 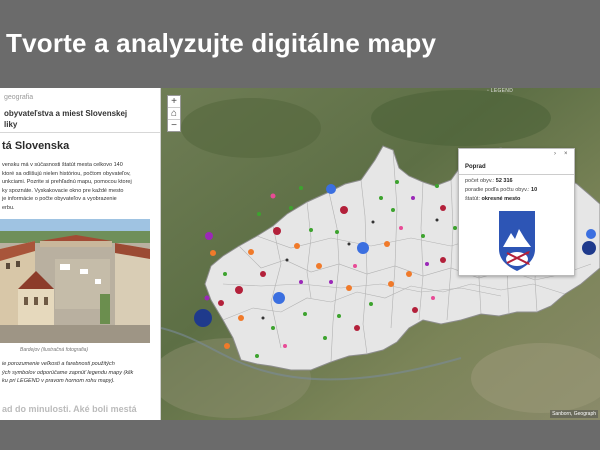 What do you see at coordinates (504, 181) in the screenshot?
I see `popup-value: 52 316` at bounding box center [504, 181].